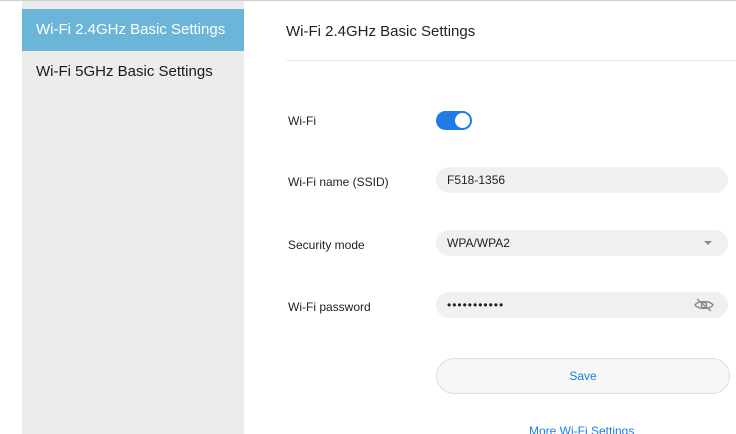 Image resolution: width=736 pixels, height=434 pixels. I want to click on page-title: Wi-Fi 2.4GHz Basic Settings, so click(381, 31).